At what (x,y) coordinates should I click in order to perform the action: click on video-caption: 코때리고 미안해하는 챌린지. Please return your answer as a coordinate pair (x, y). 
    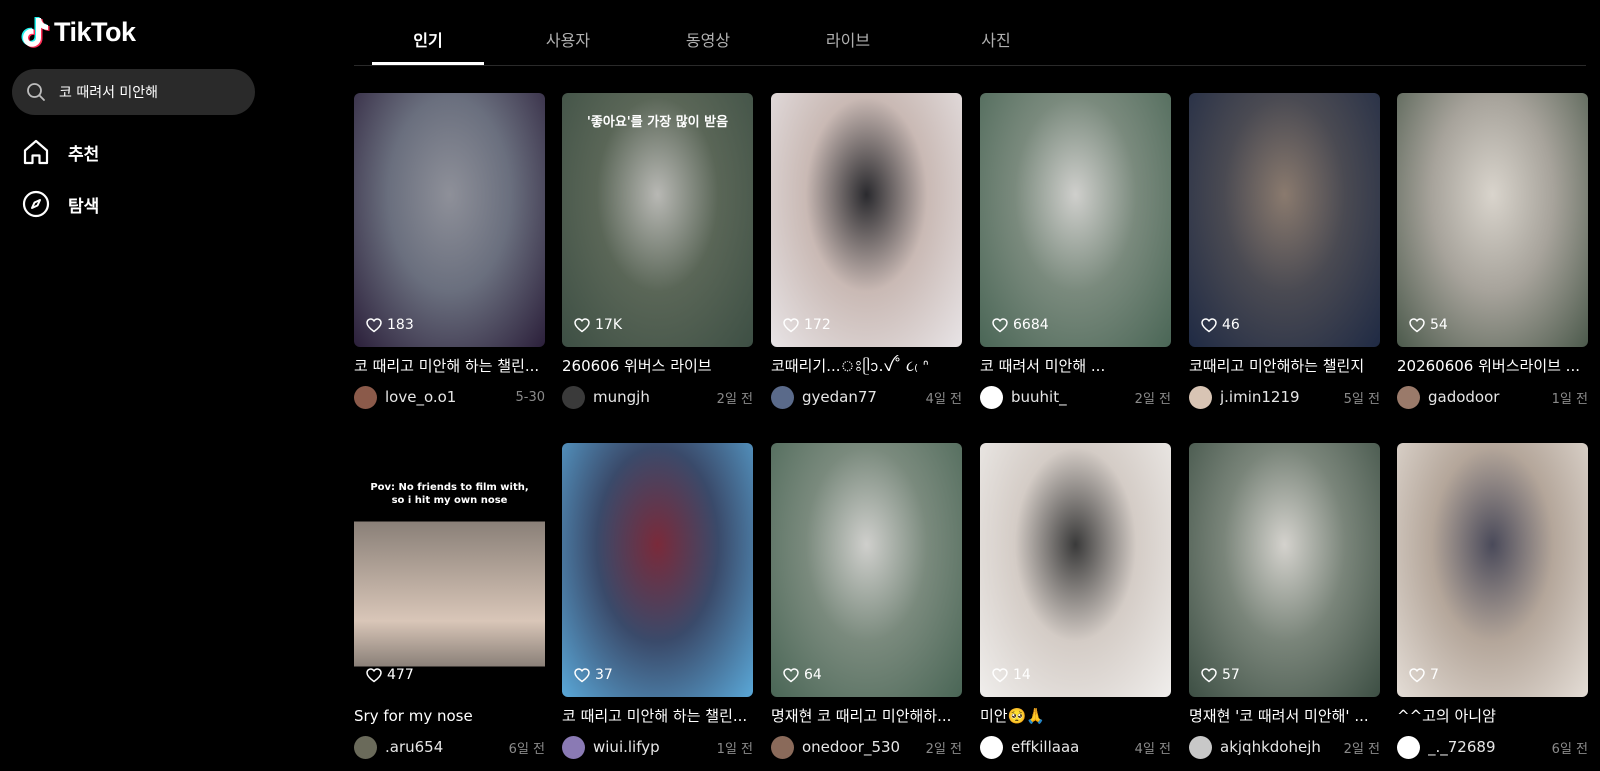
    Looking at the image, I should click on (1283, 366).